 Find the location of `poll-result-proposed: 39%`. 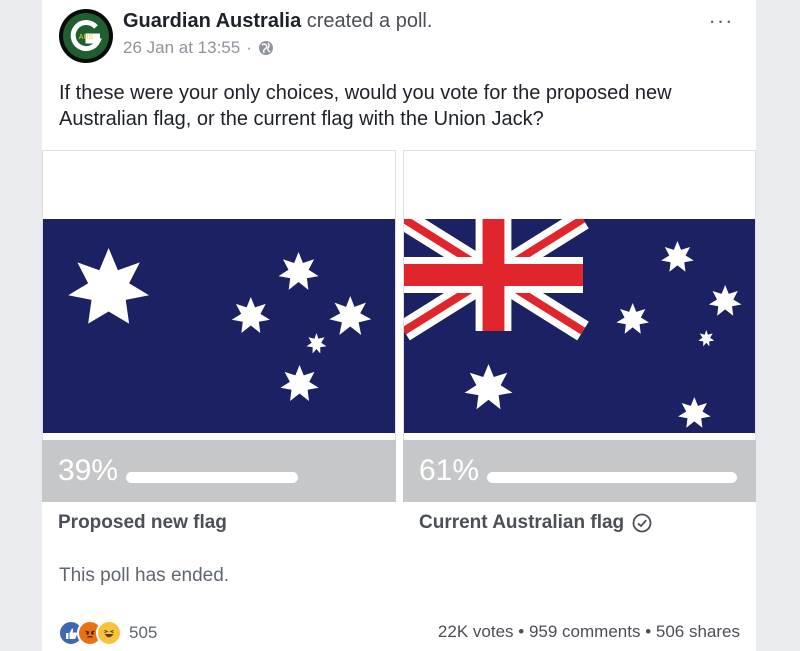

poll-result-proposed: 39% is located at coordinates (219, 471).